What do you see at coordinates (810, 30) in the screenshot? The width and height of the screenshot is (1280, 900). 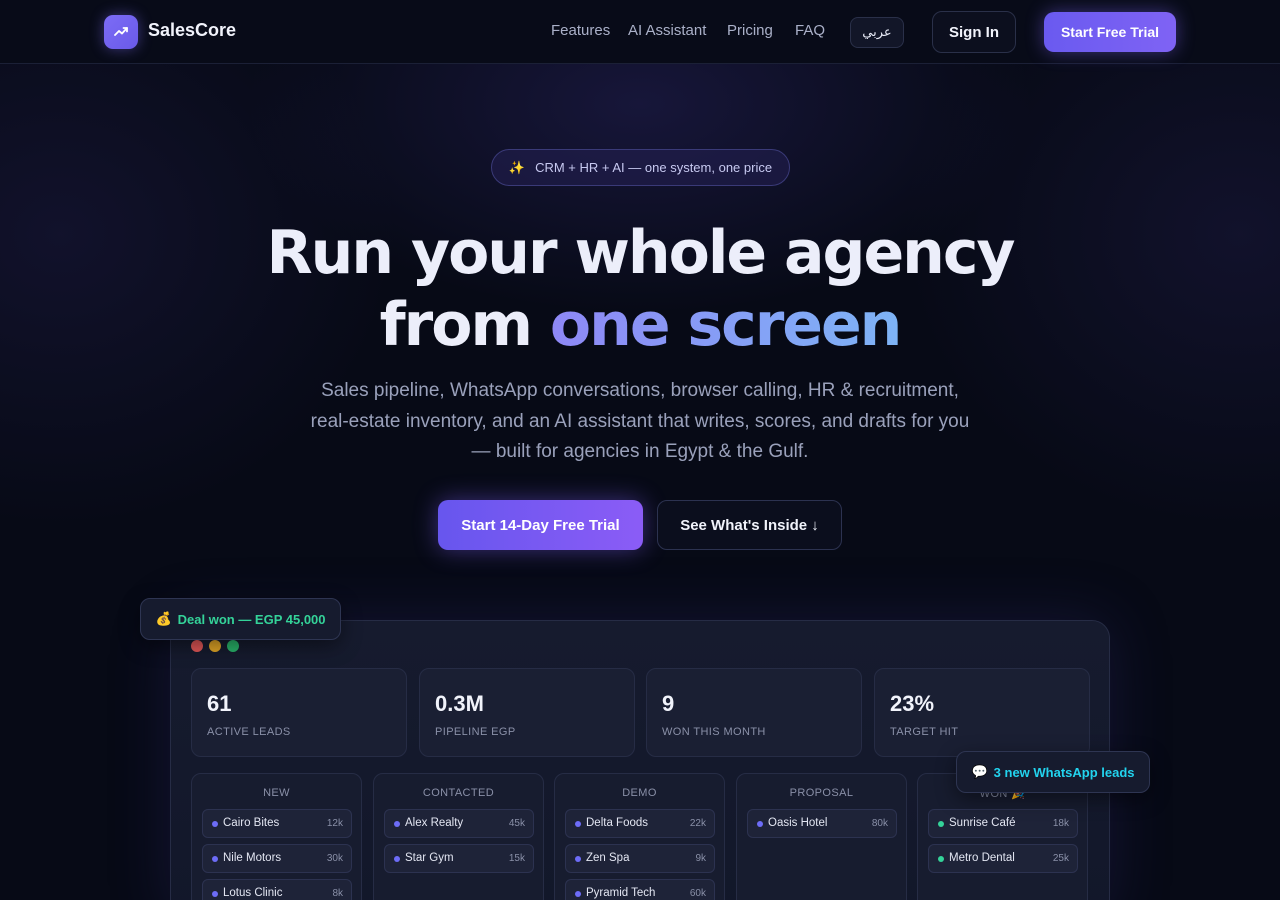 I see `nav-link-faq: FAQ` at bounding box center [810, 30].